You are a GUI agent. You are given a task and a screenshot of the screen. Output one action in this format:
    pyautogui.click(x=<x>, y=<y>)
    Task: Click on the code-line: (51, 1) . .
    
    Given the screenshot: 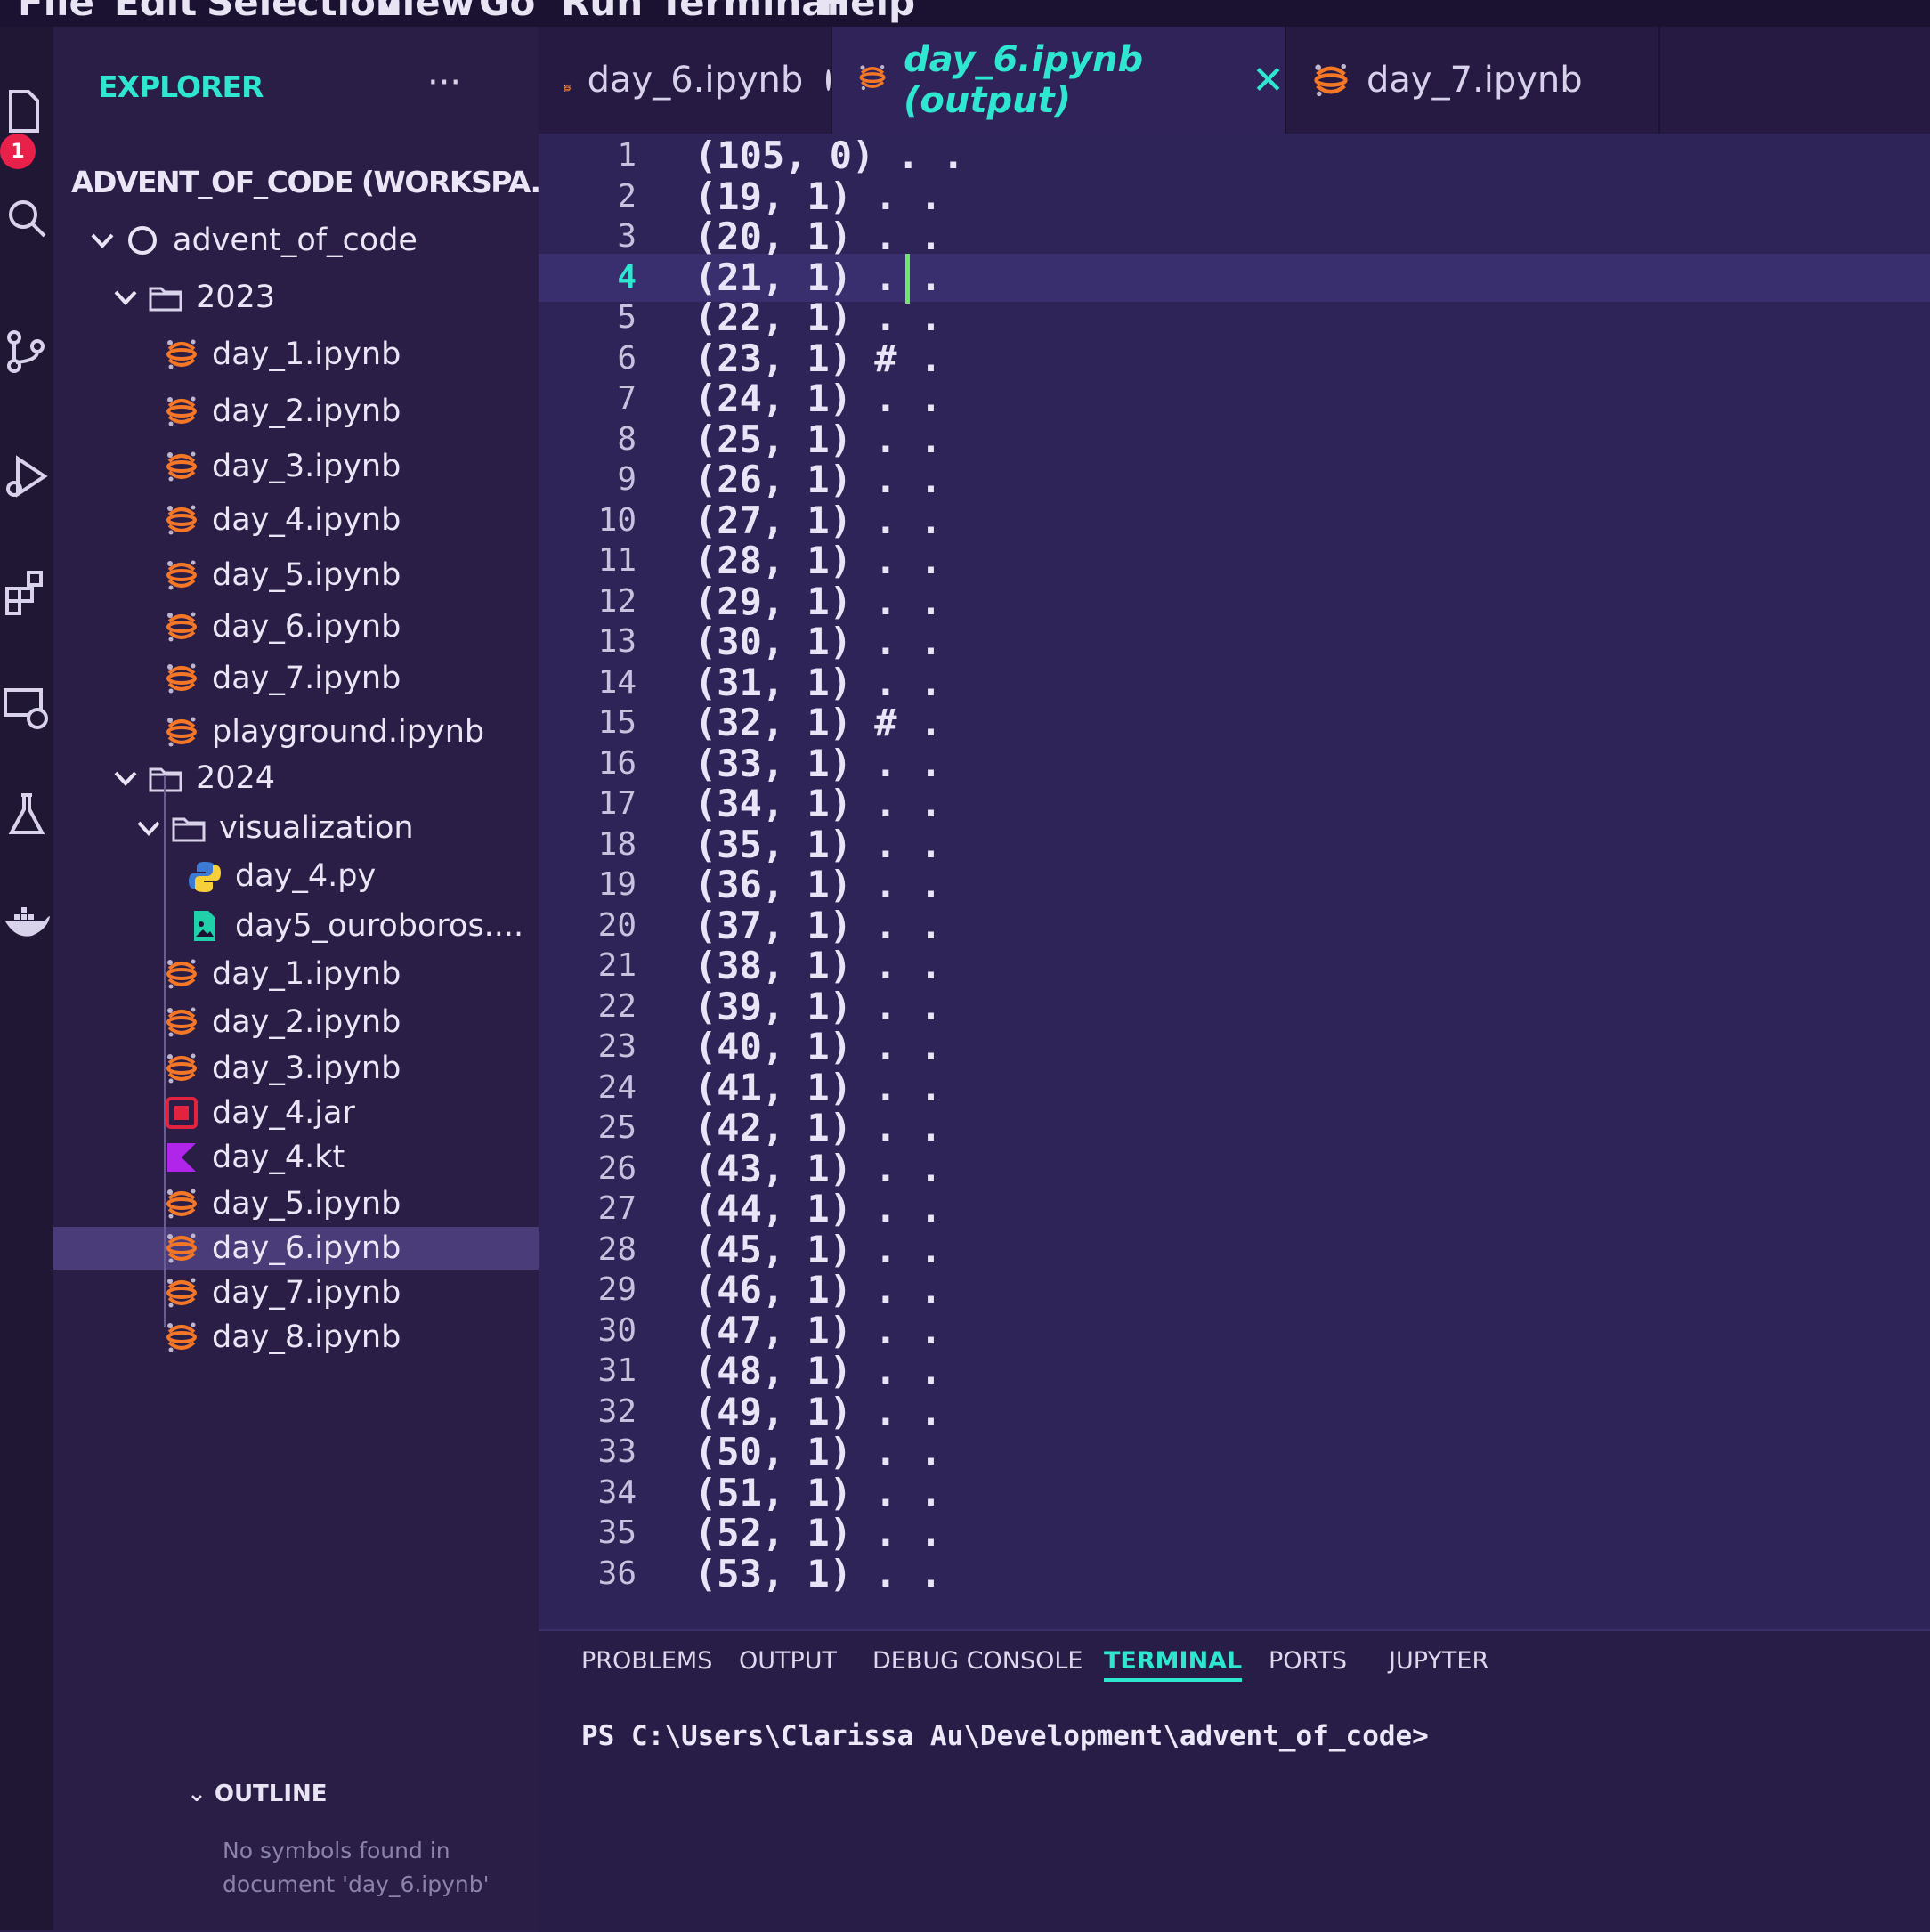 What is the action you would take?
    pyautogui.click(x=818, y=1493)
    